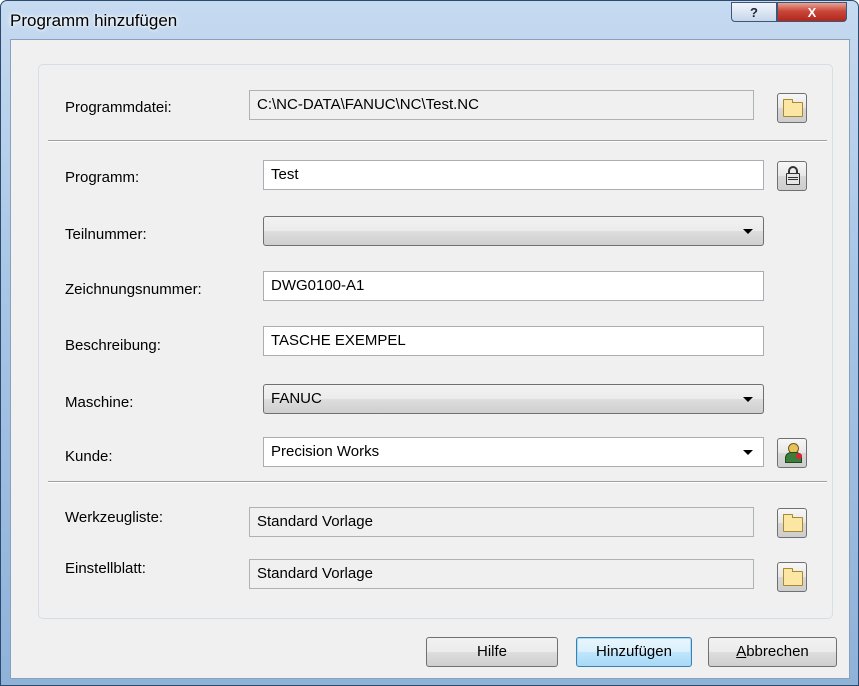 Image resolution: width=859 pixels, height=686 pixels. I want to click on programm-lock-button, so click(792, 176).